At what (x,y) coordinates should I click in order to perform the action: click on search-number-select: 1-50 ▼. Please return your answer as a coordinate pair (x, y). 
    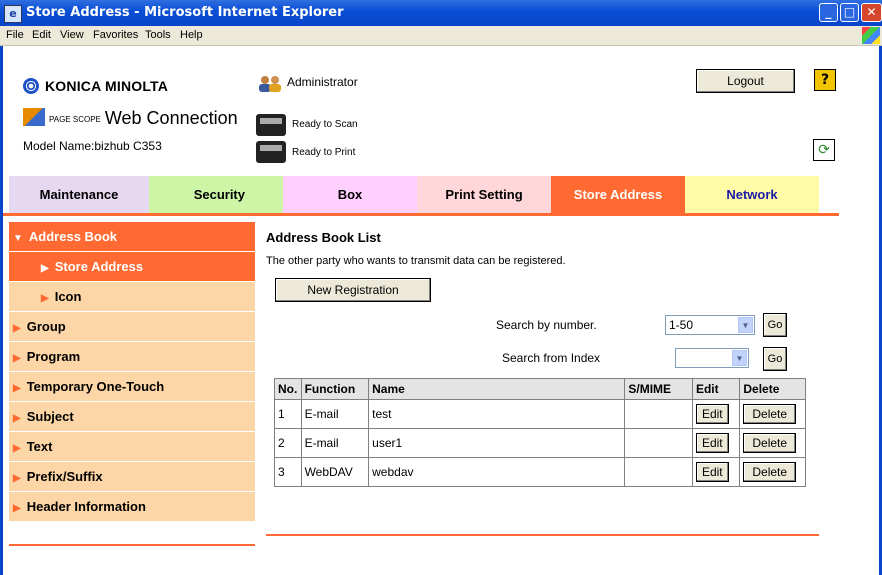
    Looking at the image, I should click on (710, 325).